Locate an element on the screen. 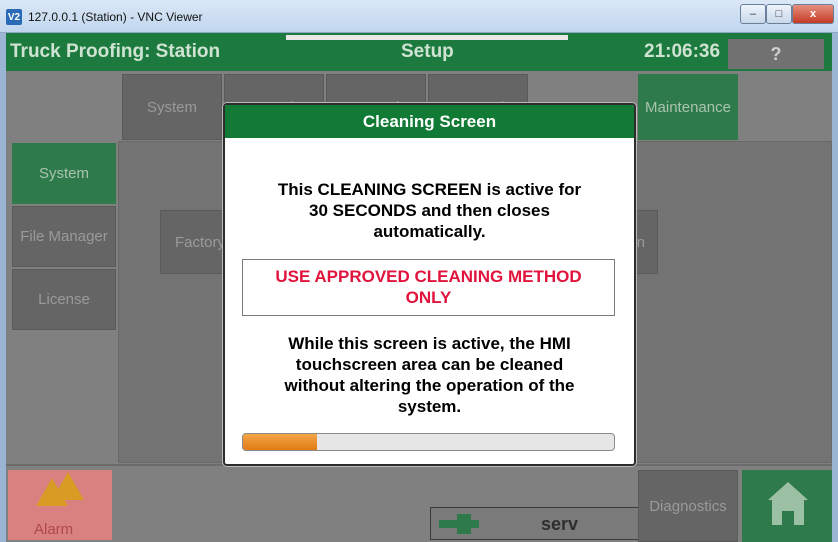  dialog-body-1: While this screen is active, the HMI is located at coordinates (429, 343).